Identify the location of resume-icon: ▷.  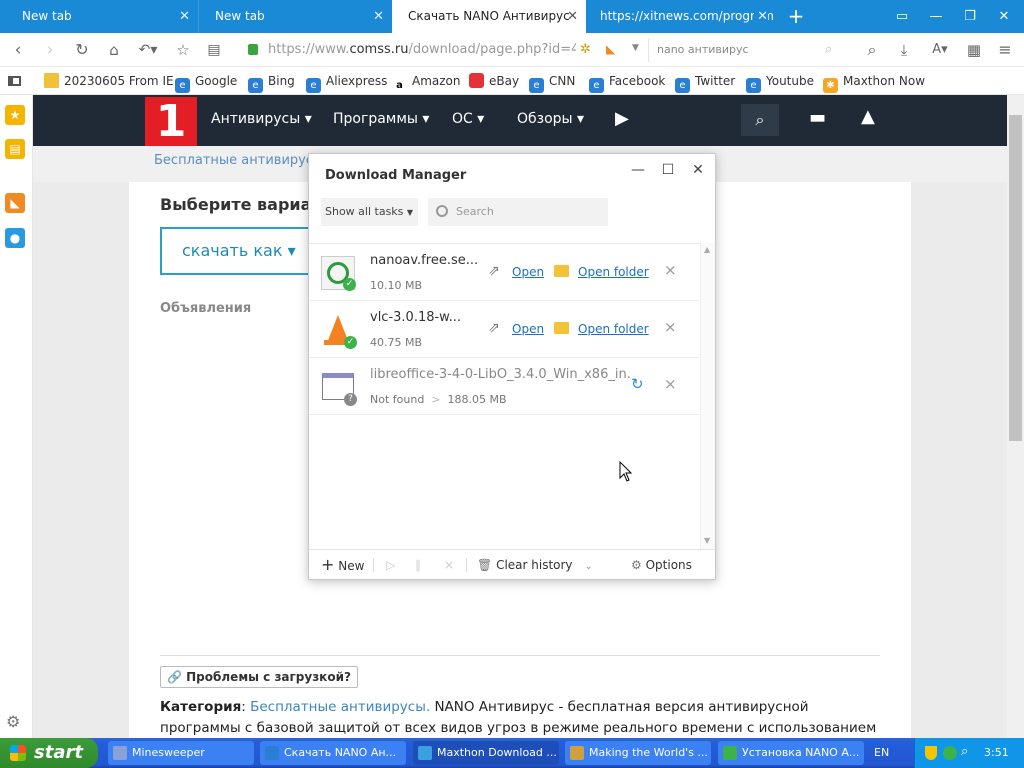
(390, 565).